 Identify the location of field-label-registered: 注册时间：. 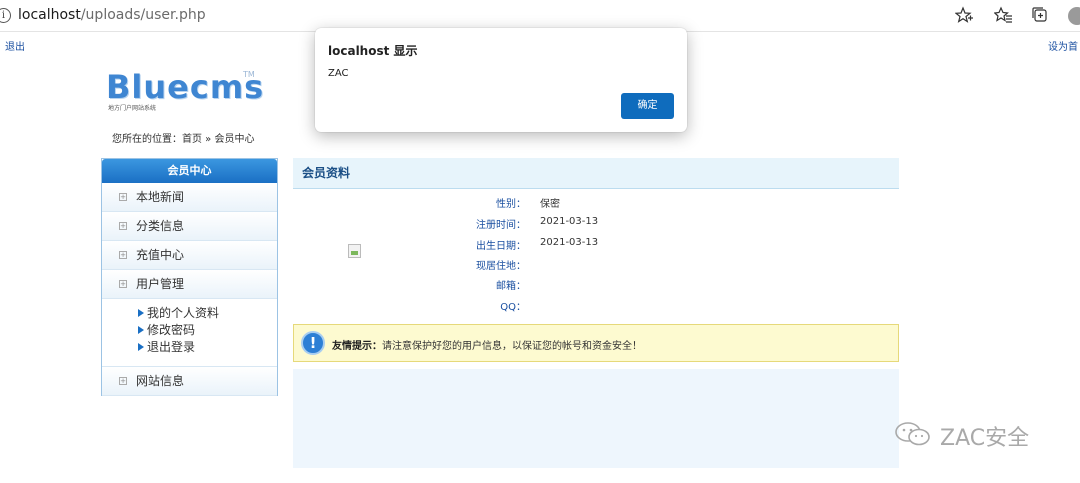
(501, 225).